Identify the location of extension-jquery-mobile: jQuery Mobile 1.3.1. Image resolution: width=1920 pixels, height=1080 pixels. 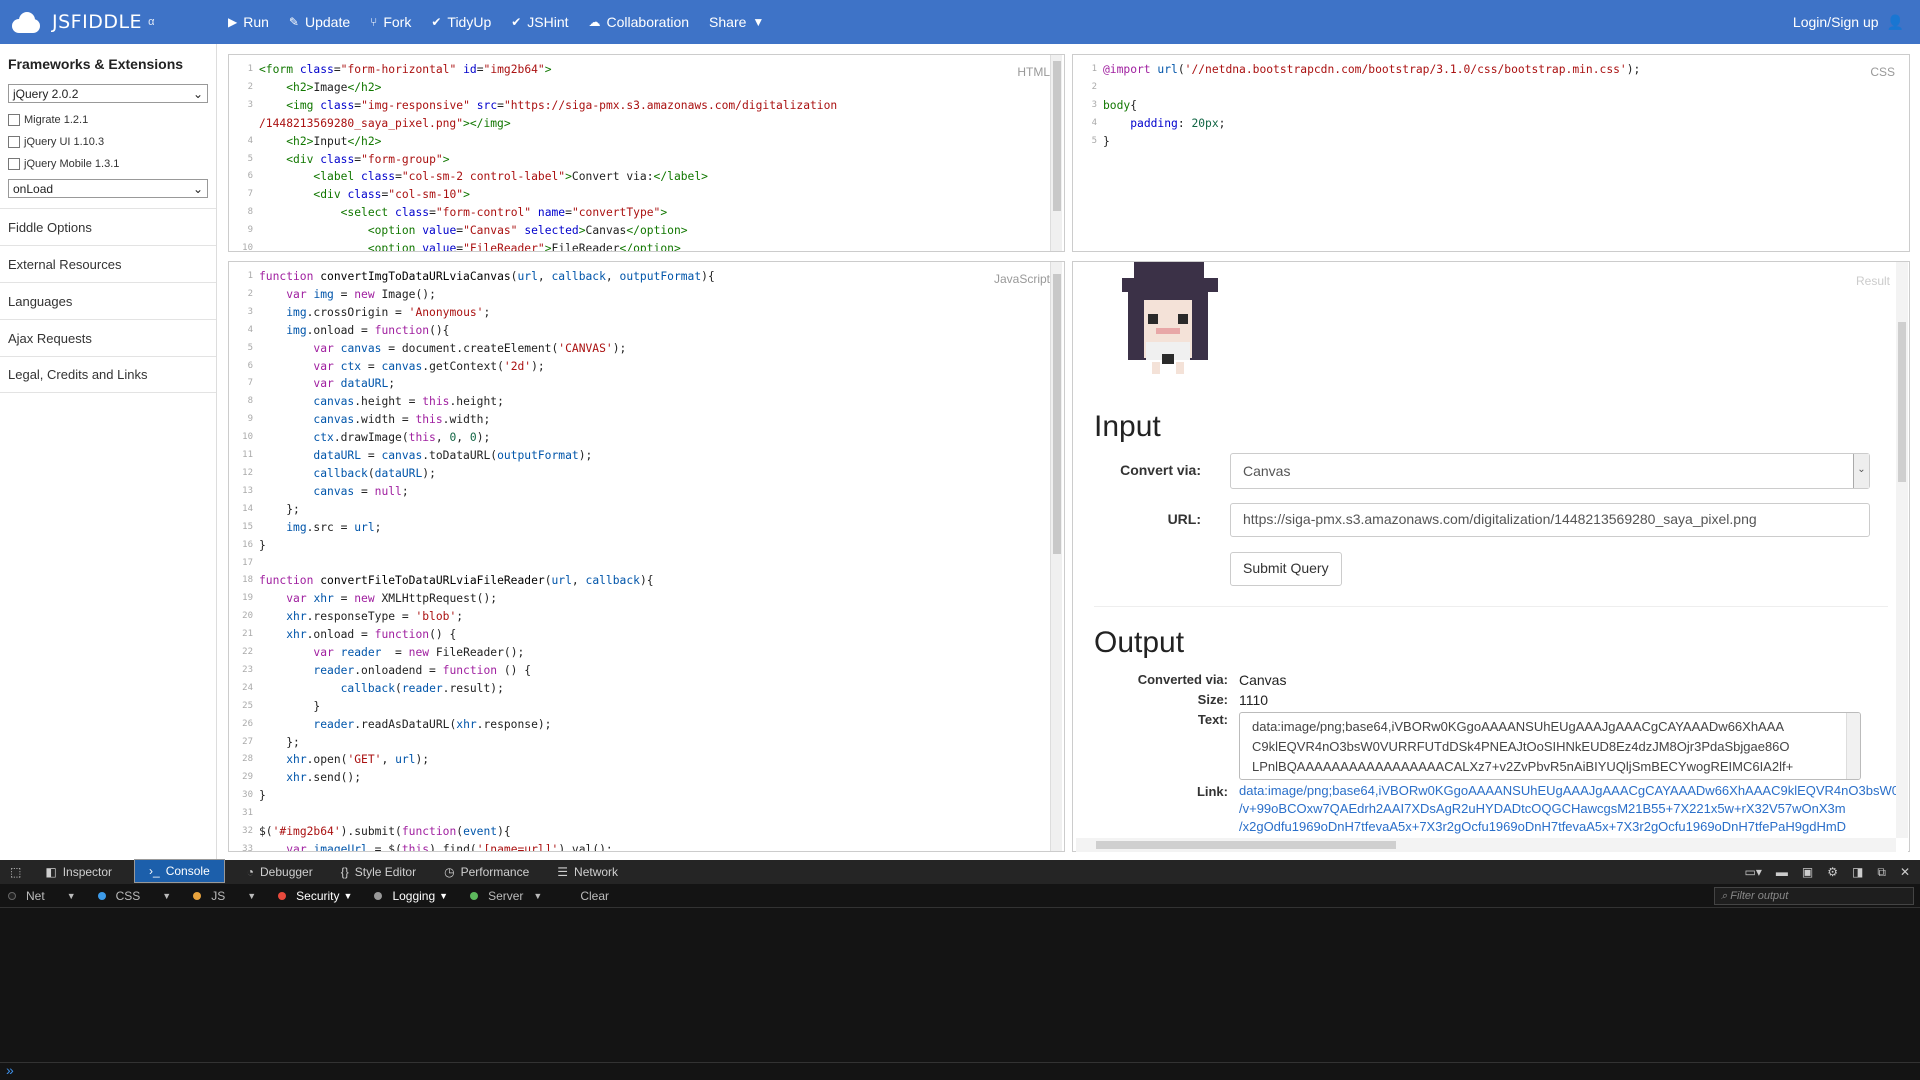
(108, 164).